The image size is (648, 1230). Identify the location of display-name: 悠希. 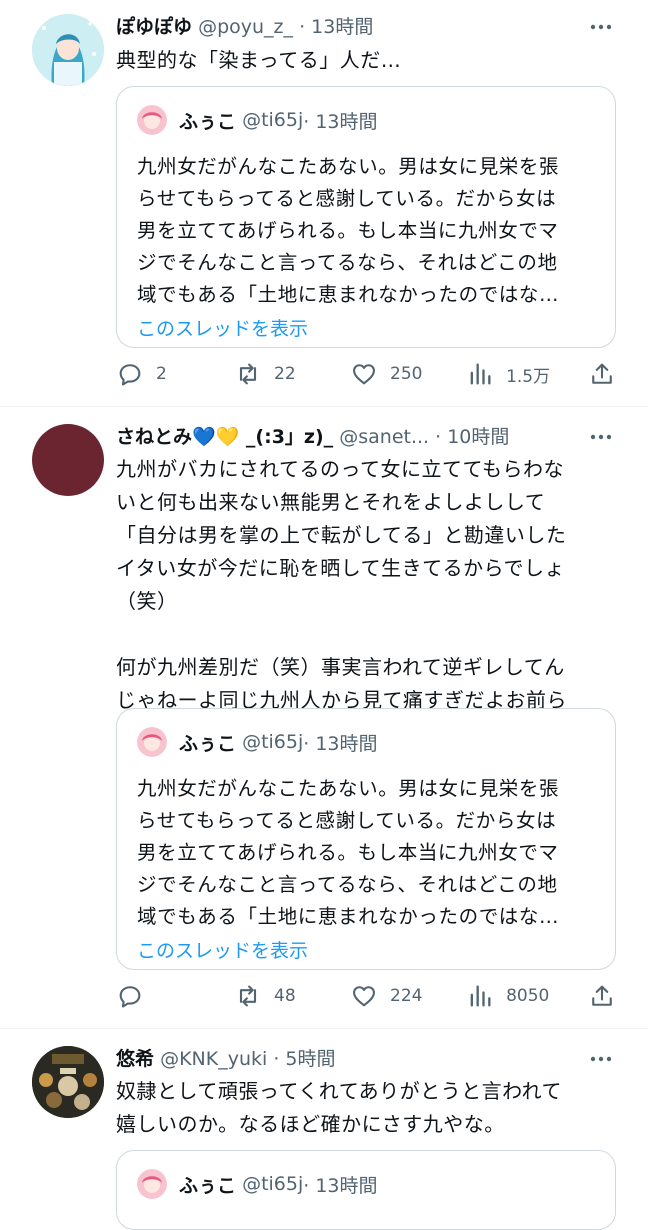
(135, 1059).